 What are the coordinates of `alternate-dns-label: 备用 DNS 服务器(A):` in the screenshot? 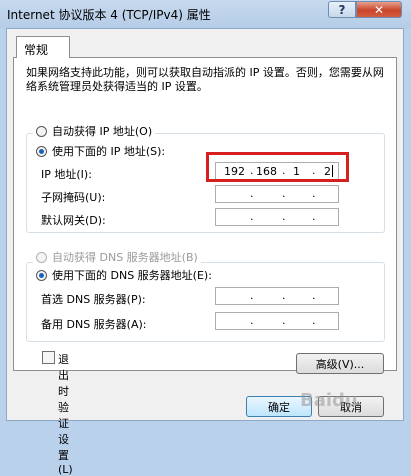 It's located at (94, 324).